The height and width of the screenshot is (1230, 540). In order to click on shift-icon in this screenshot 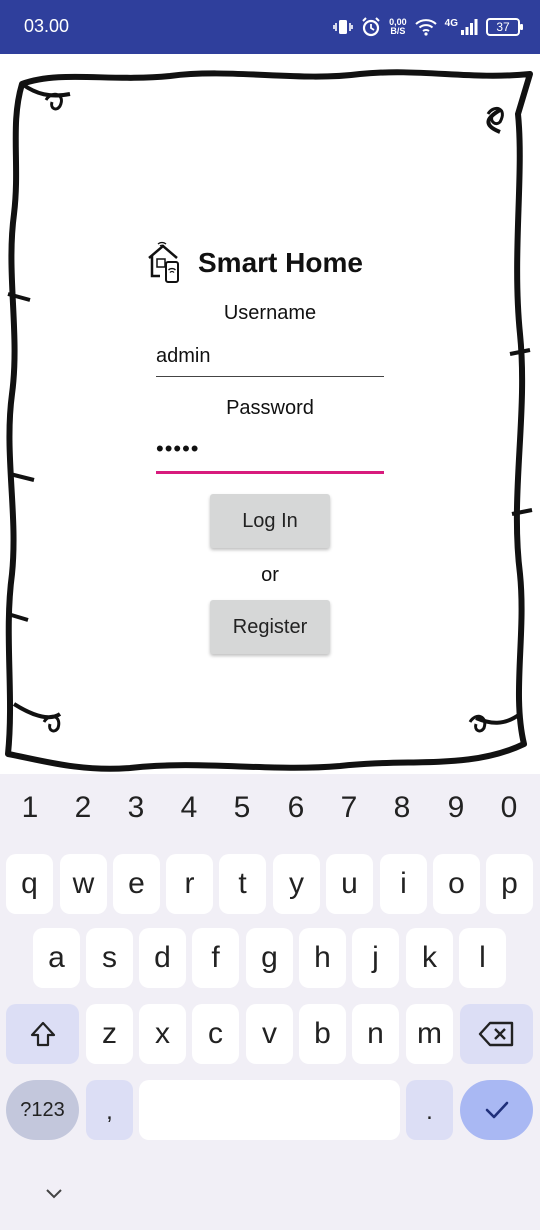, I will do `click(42, 1034)`.